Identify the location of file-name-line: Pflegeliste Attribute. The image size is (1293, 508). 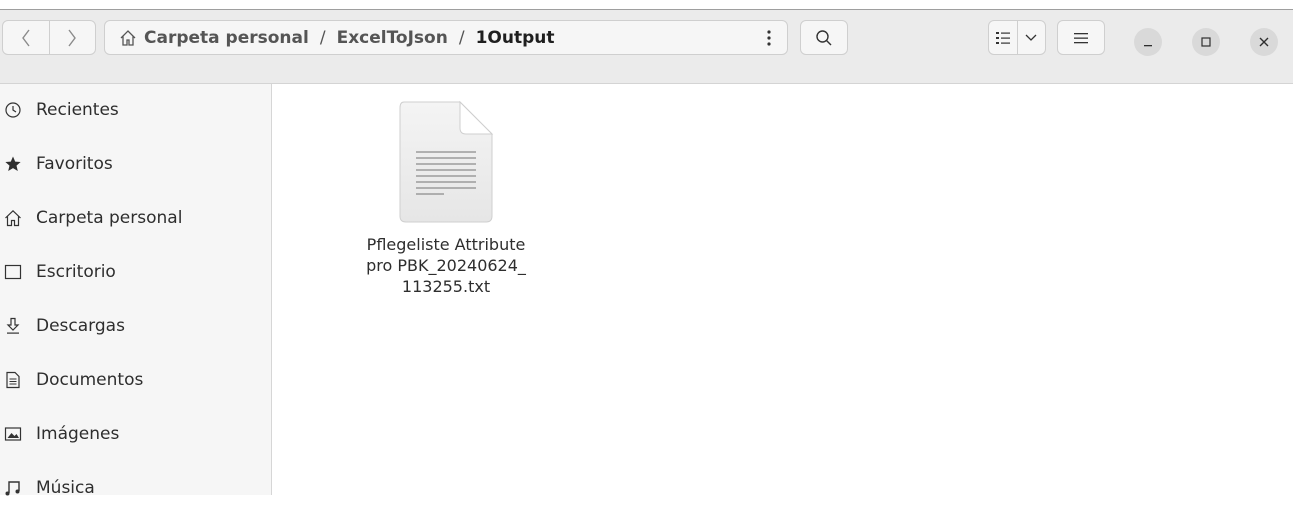
(446, 244).